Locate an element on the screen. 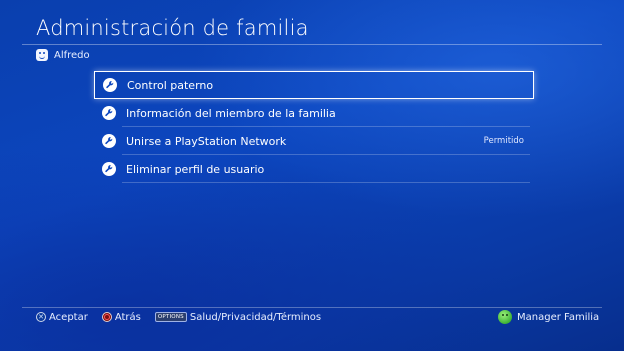  page-title: Administración de familia is located at coordinates (172, 28).